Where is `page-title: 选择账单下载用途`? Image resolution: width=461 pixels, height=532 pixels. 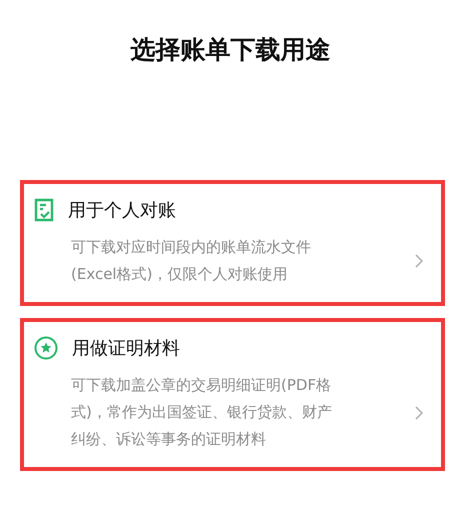 page-title: 选择账单下载用途 is located at coordinates (231, 50).